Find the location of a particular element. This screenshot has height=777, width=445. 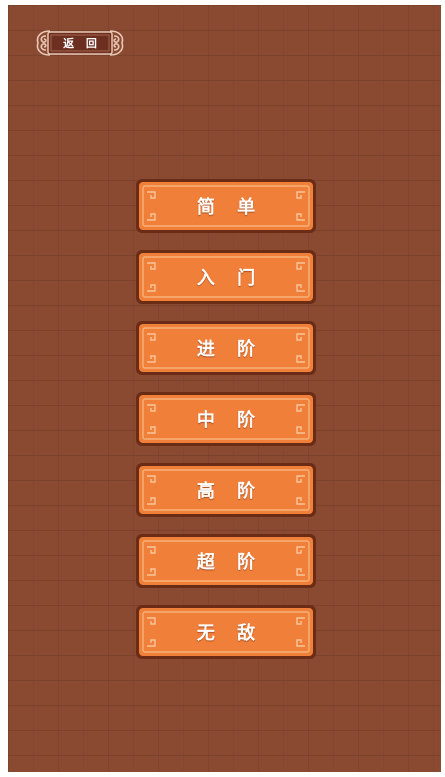

level-label: 超 阶 is located at coordinates (230, 562).